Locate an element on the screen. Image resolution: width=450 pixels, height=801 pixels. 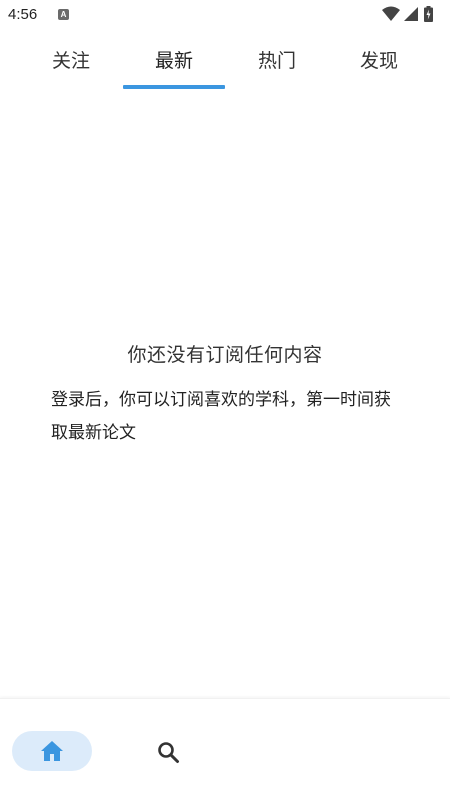
tab-latest: 最新 is located at coordinates (174, 64).